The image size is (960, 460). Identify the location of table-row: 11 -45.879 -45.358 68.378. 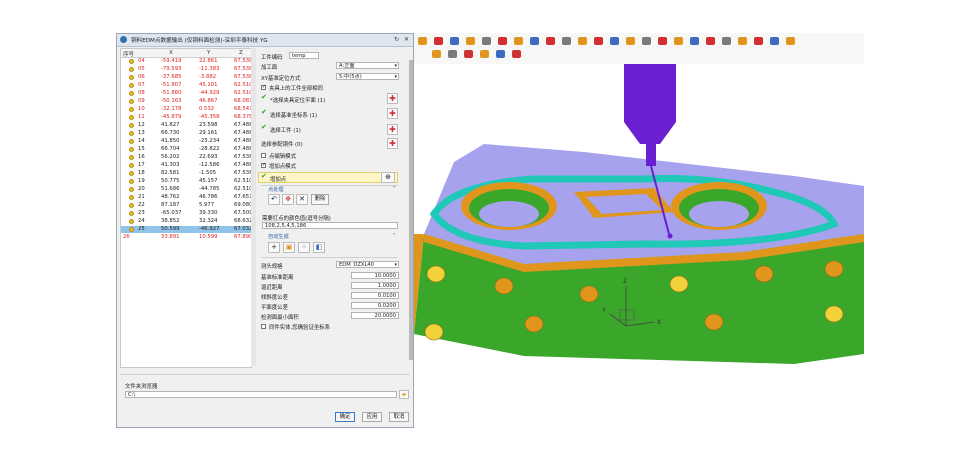
(186, 117).